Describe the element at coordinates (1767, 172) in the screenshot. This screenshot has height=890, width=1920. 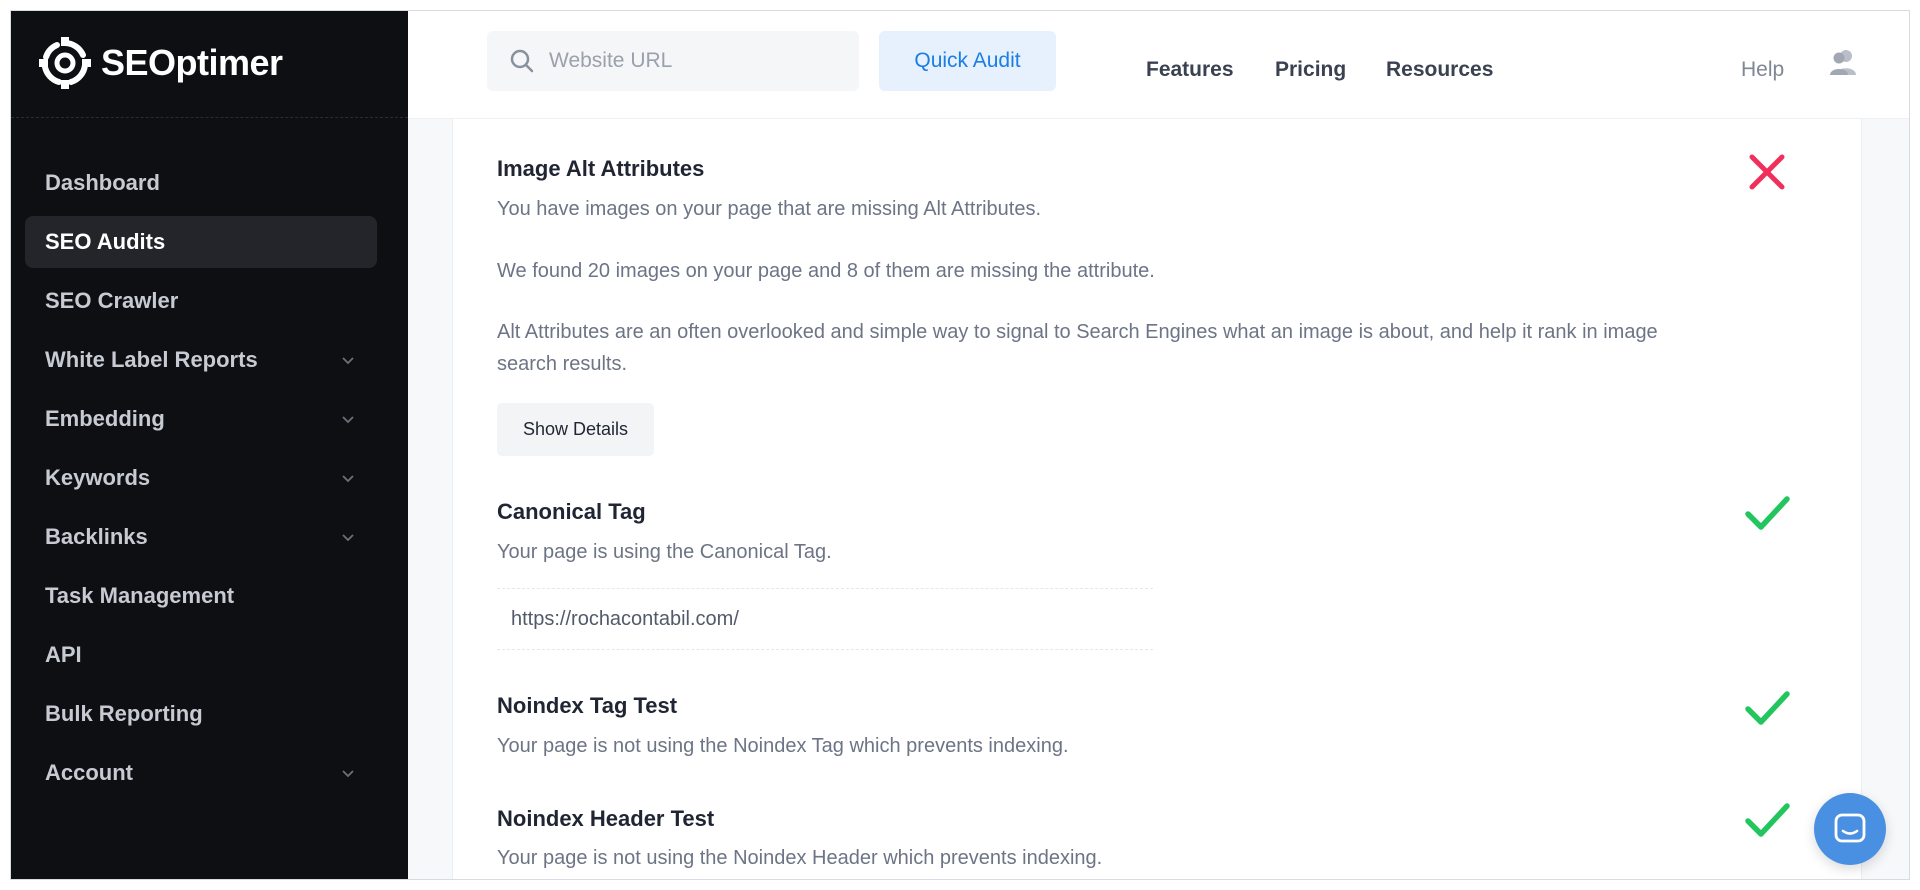
I see `x-mark-icon` at that location.